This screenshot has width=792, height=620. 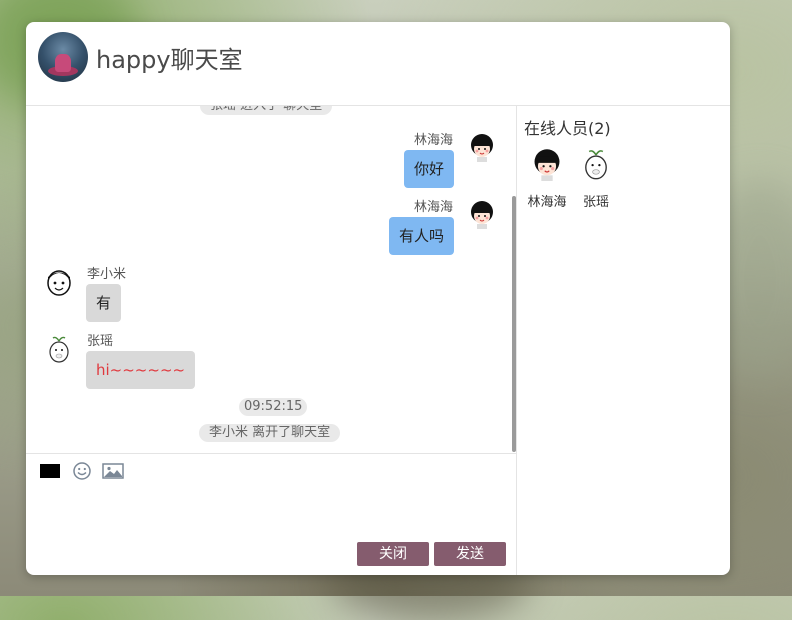 What do you see at coordinates (271, 453) in the screenshot?
I see `composer-divider` at bounding box center [271, 453].